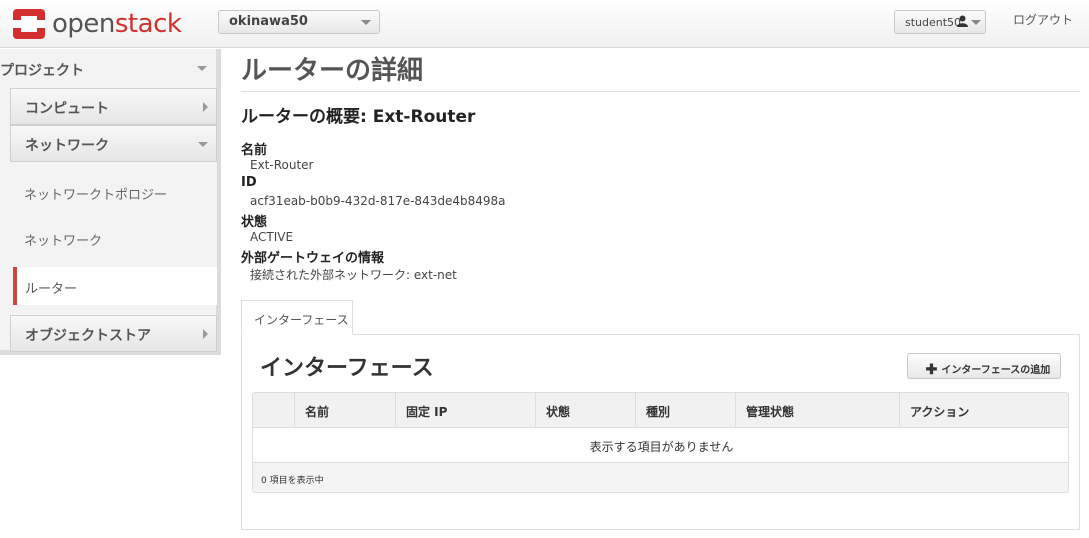 Image resolution: width=1089 pixels, height=538 pixels. What do you see at coordinates (273, 410) in the screenshot?
I see `select-all-column` at bounding box center [273, 410].